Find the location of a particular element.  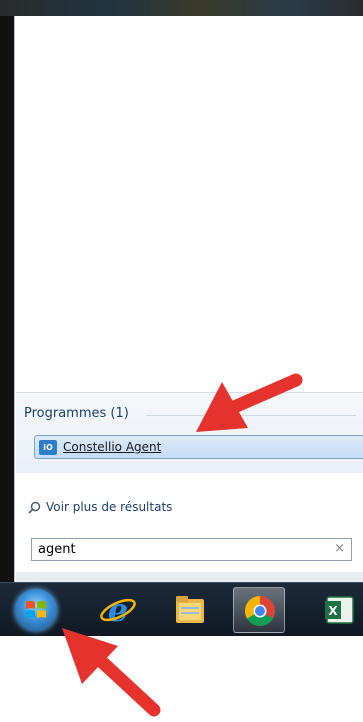

header-divider is located at coordinates (251, 415).